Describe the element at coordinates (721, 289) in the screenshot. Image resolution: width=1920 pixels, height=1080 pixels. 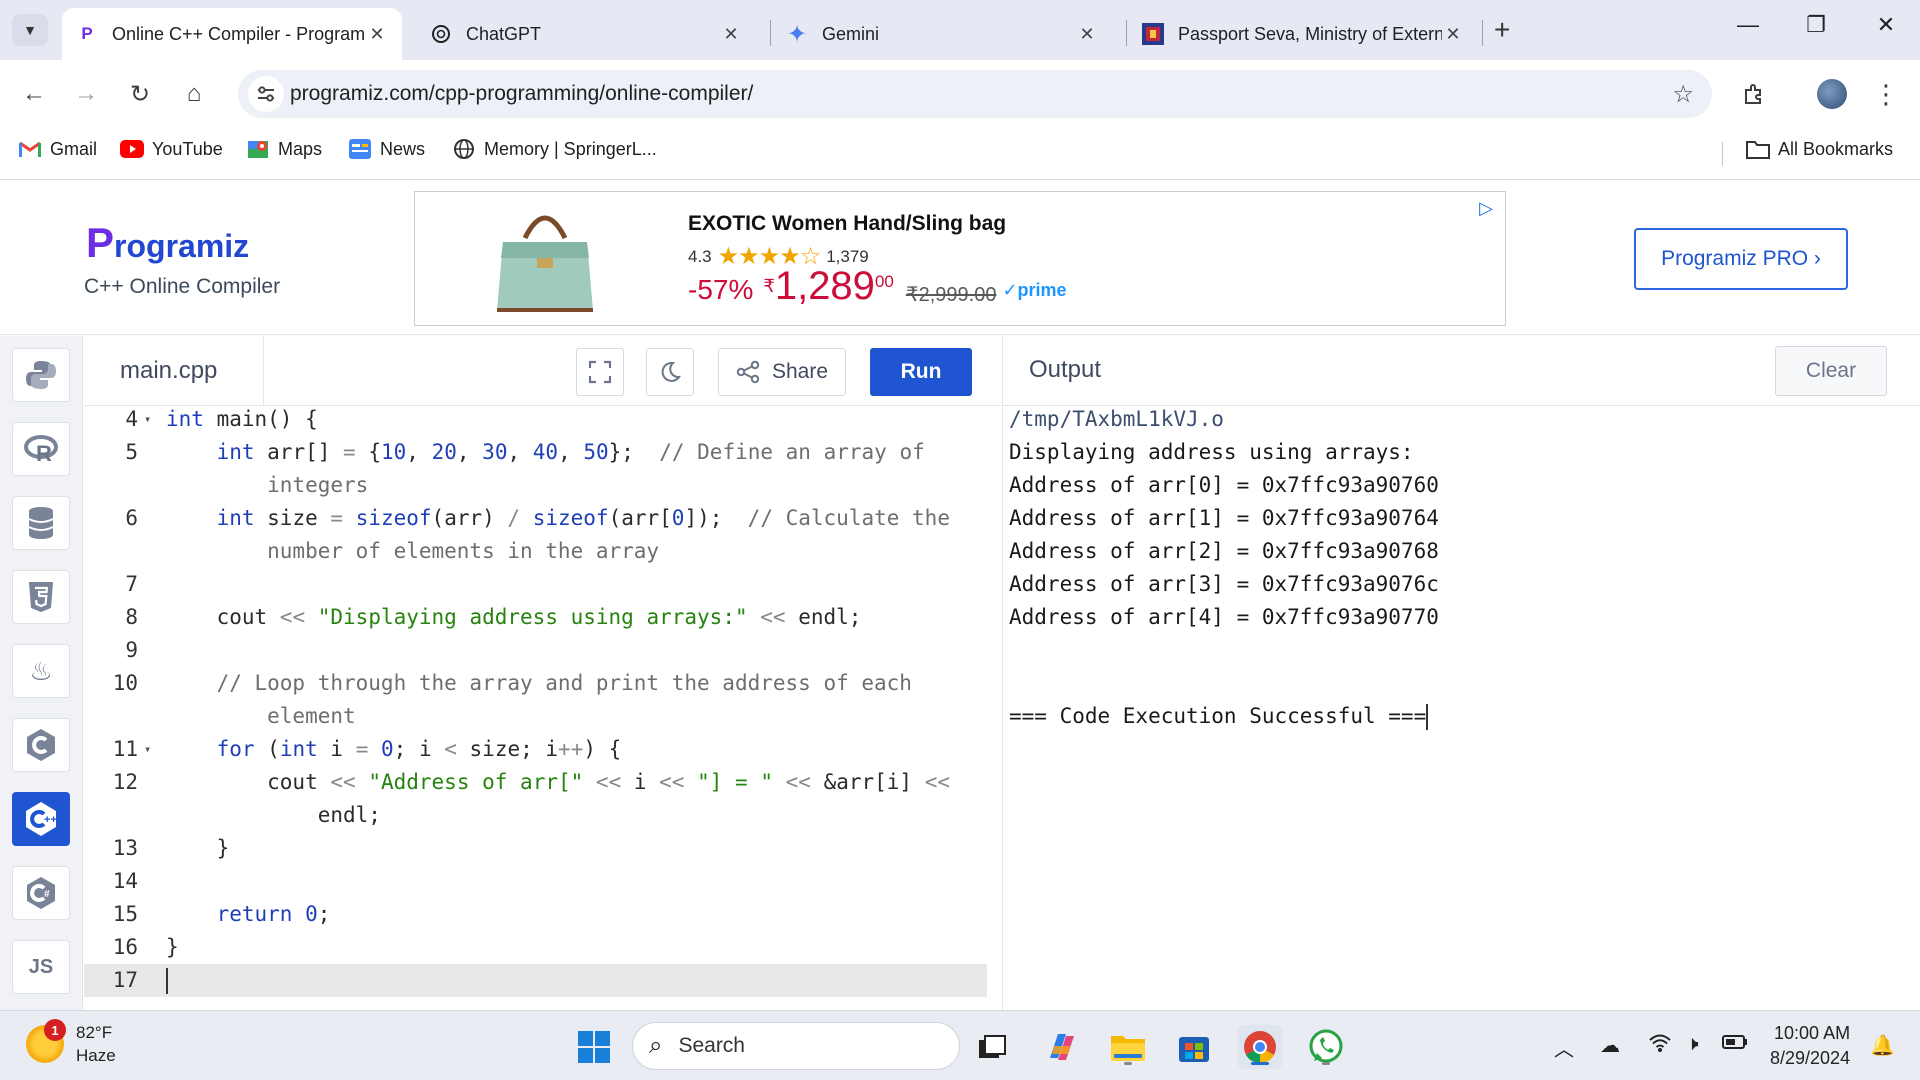
I see `discount-label: -57%` at that location.